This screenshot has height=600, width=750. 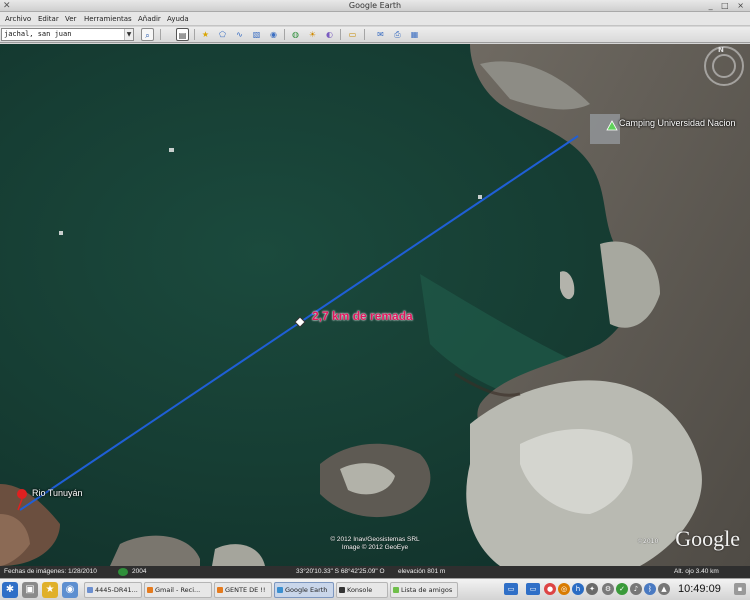 I want to click on menu-ver: Ver, so click(x=70, y=19).